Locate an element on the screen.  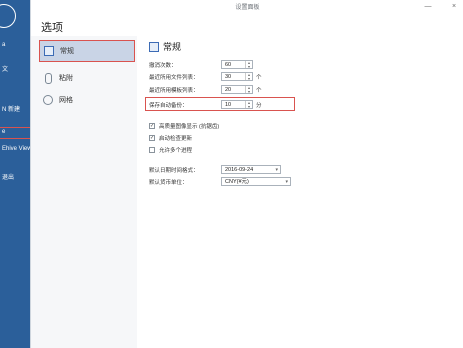
currency-select: CNY(¥元) ▾ is located at coordinates (256, 181).